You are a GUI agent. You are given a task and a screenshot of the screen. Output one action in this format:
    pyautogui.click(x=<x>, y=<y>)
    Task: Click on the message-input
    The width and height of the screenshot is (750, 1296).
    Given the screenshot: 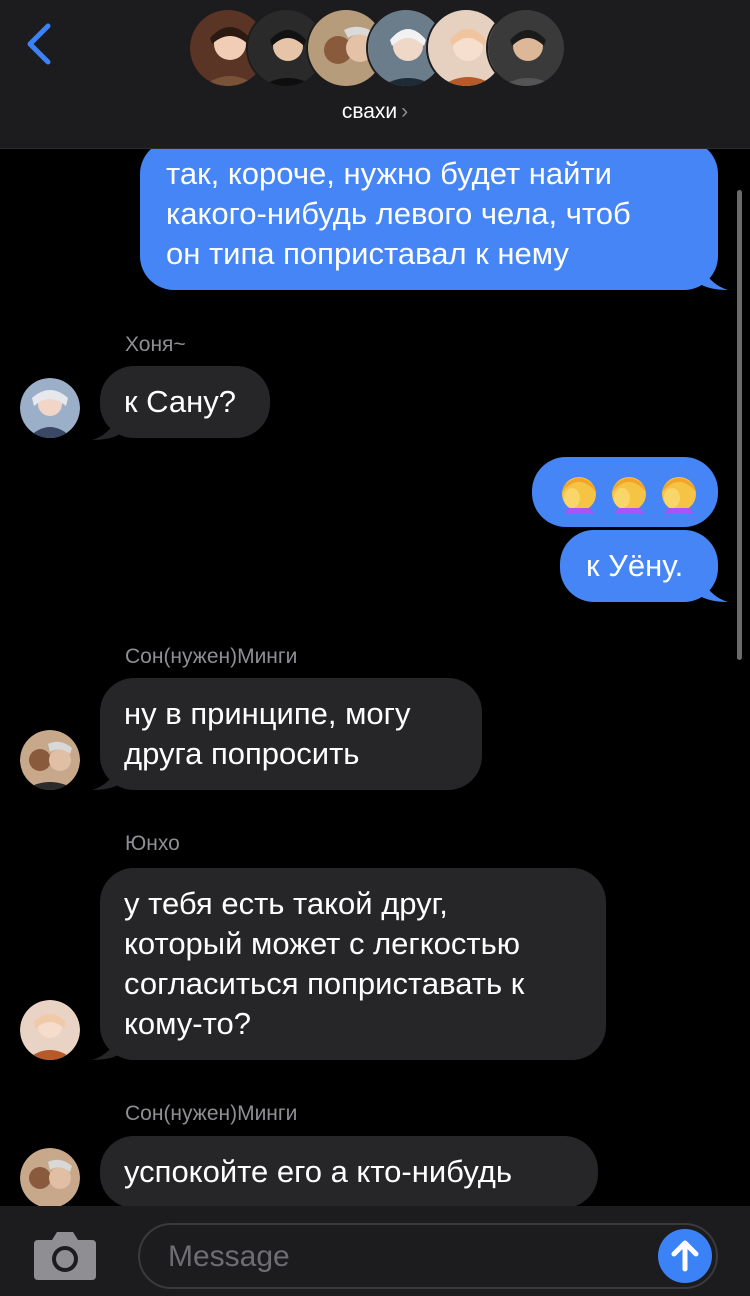 What is the action you would take?
    pyautogui.click(x=403, y=1257)
    